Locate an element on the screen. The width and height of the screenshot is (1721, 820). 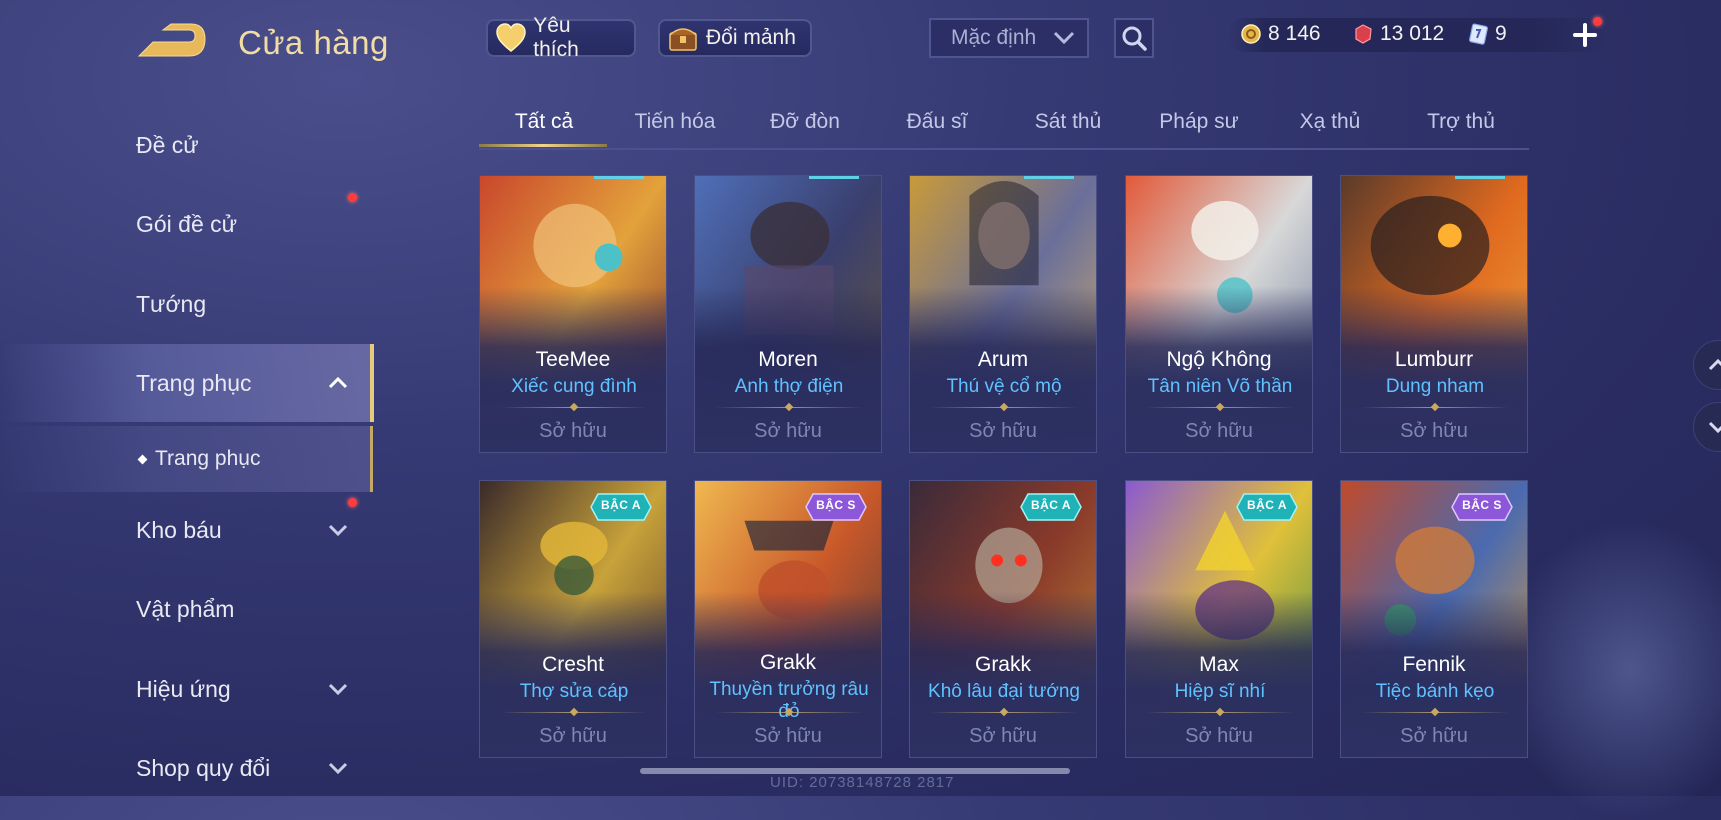
sidebar-item-label: Kho báu is located at coordinates (179, 529).